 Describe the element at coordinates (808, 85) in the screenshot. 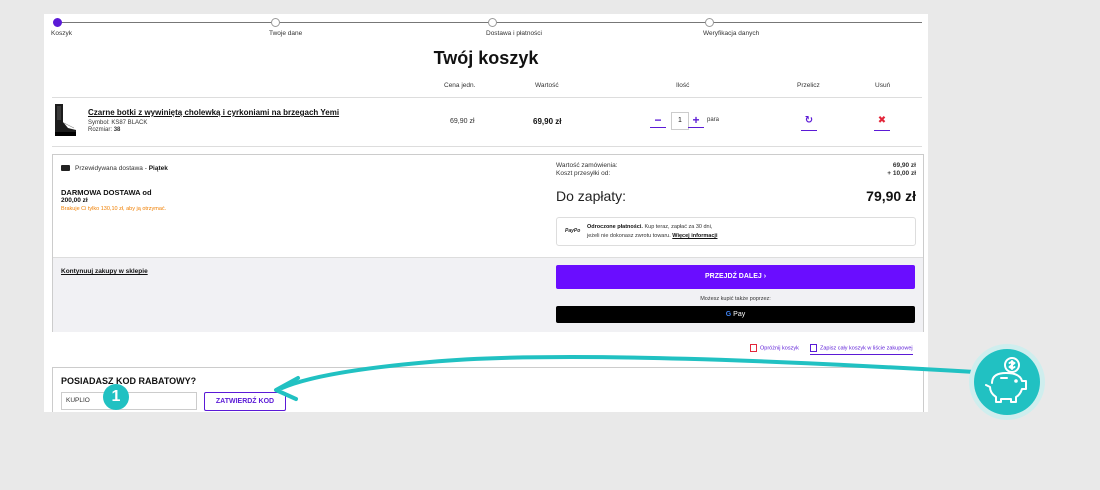

I see `header-recalculate: Przelicz` at that location.